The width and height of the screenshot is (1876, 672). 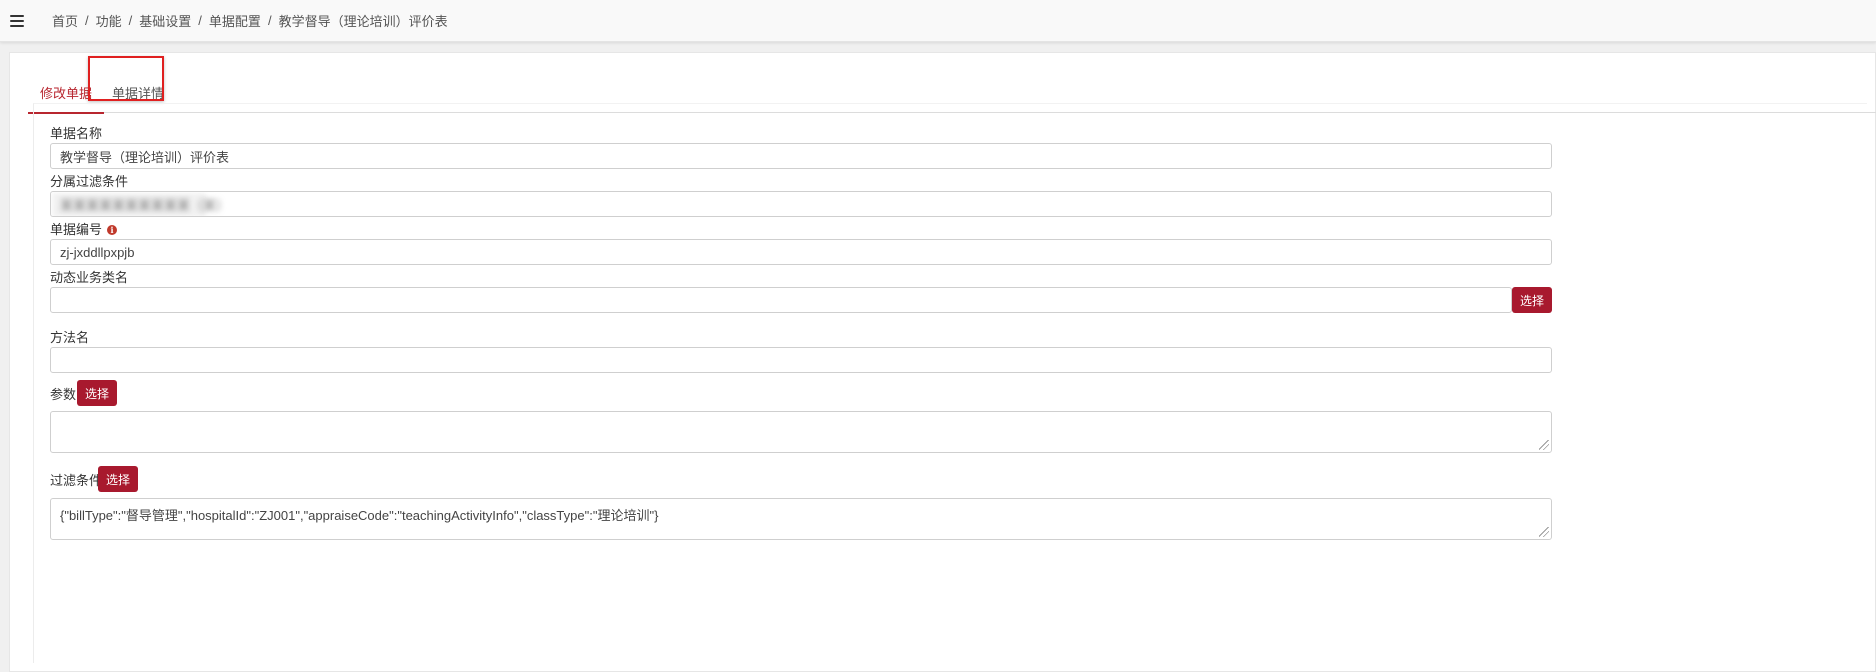 I want to click on sub-filter-input: 某某某某某某某某某某（某）, so click(x=801, y=204).